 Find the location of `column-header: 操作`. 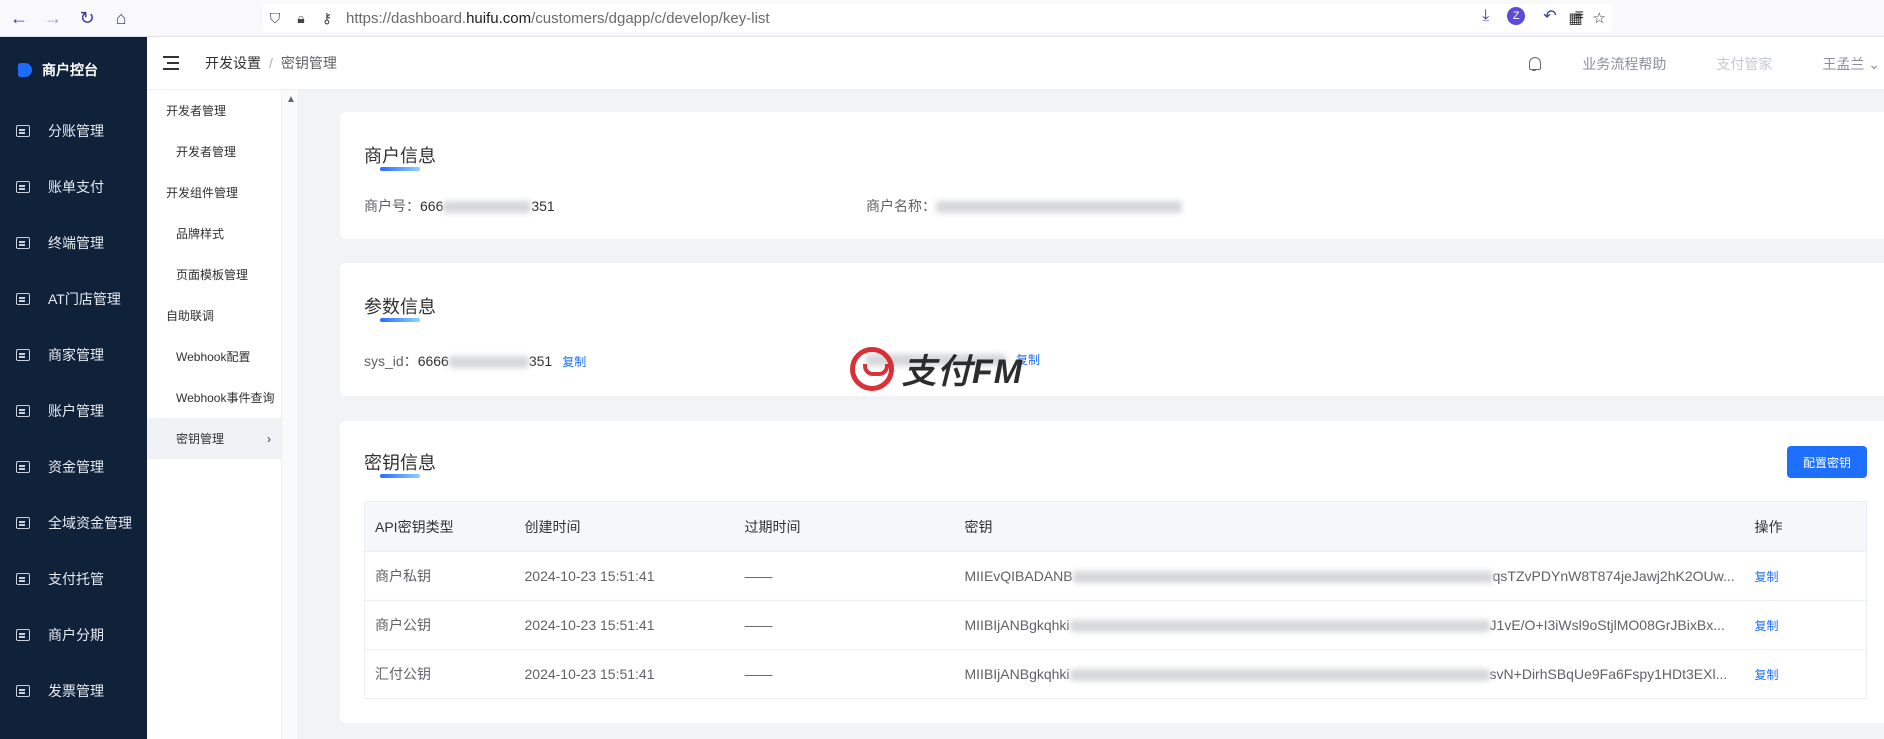

column-header: 操作 is located at coordinates (1805, 526).